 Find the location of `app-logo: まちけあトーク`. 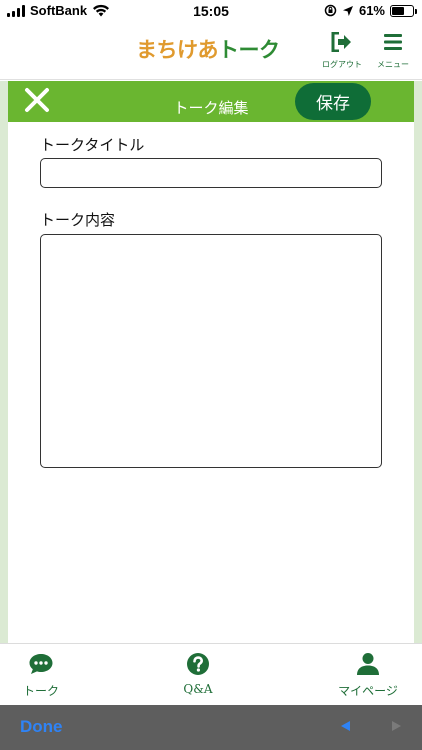

app-logo: まちけあトーク is located at coordinates (208, 49).